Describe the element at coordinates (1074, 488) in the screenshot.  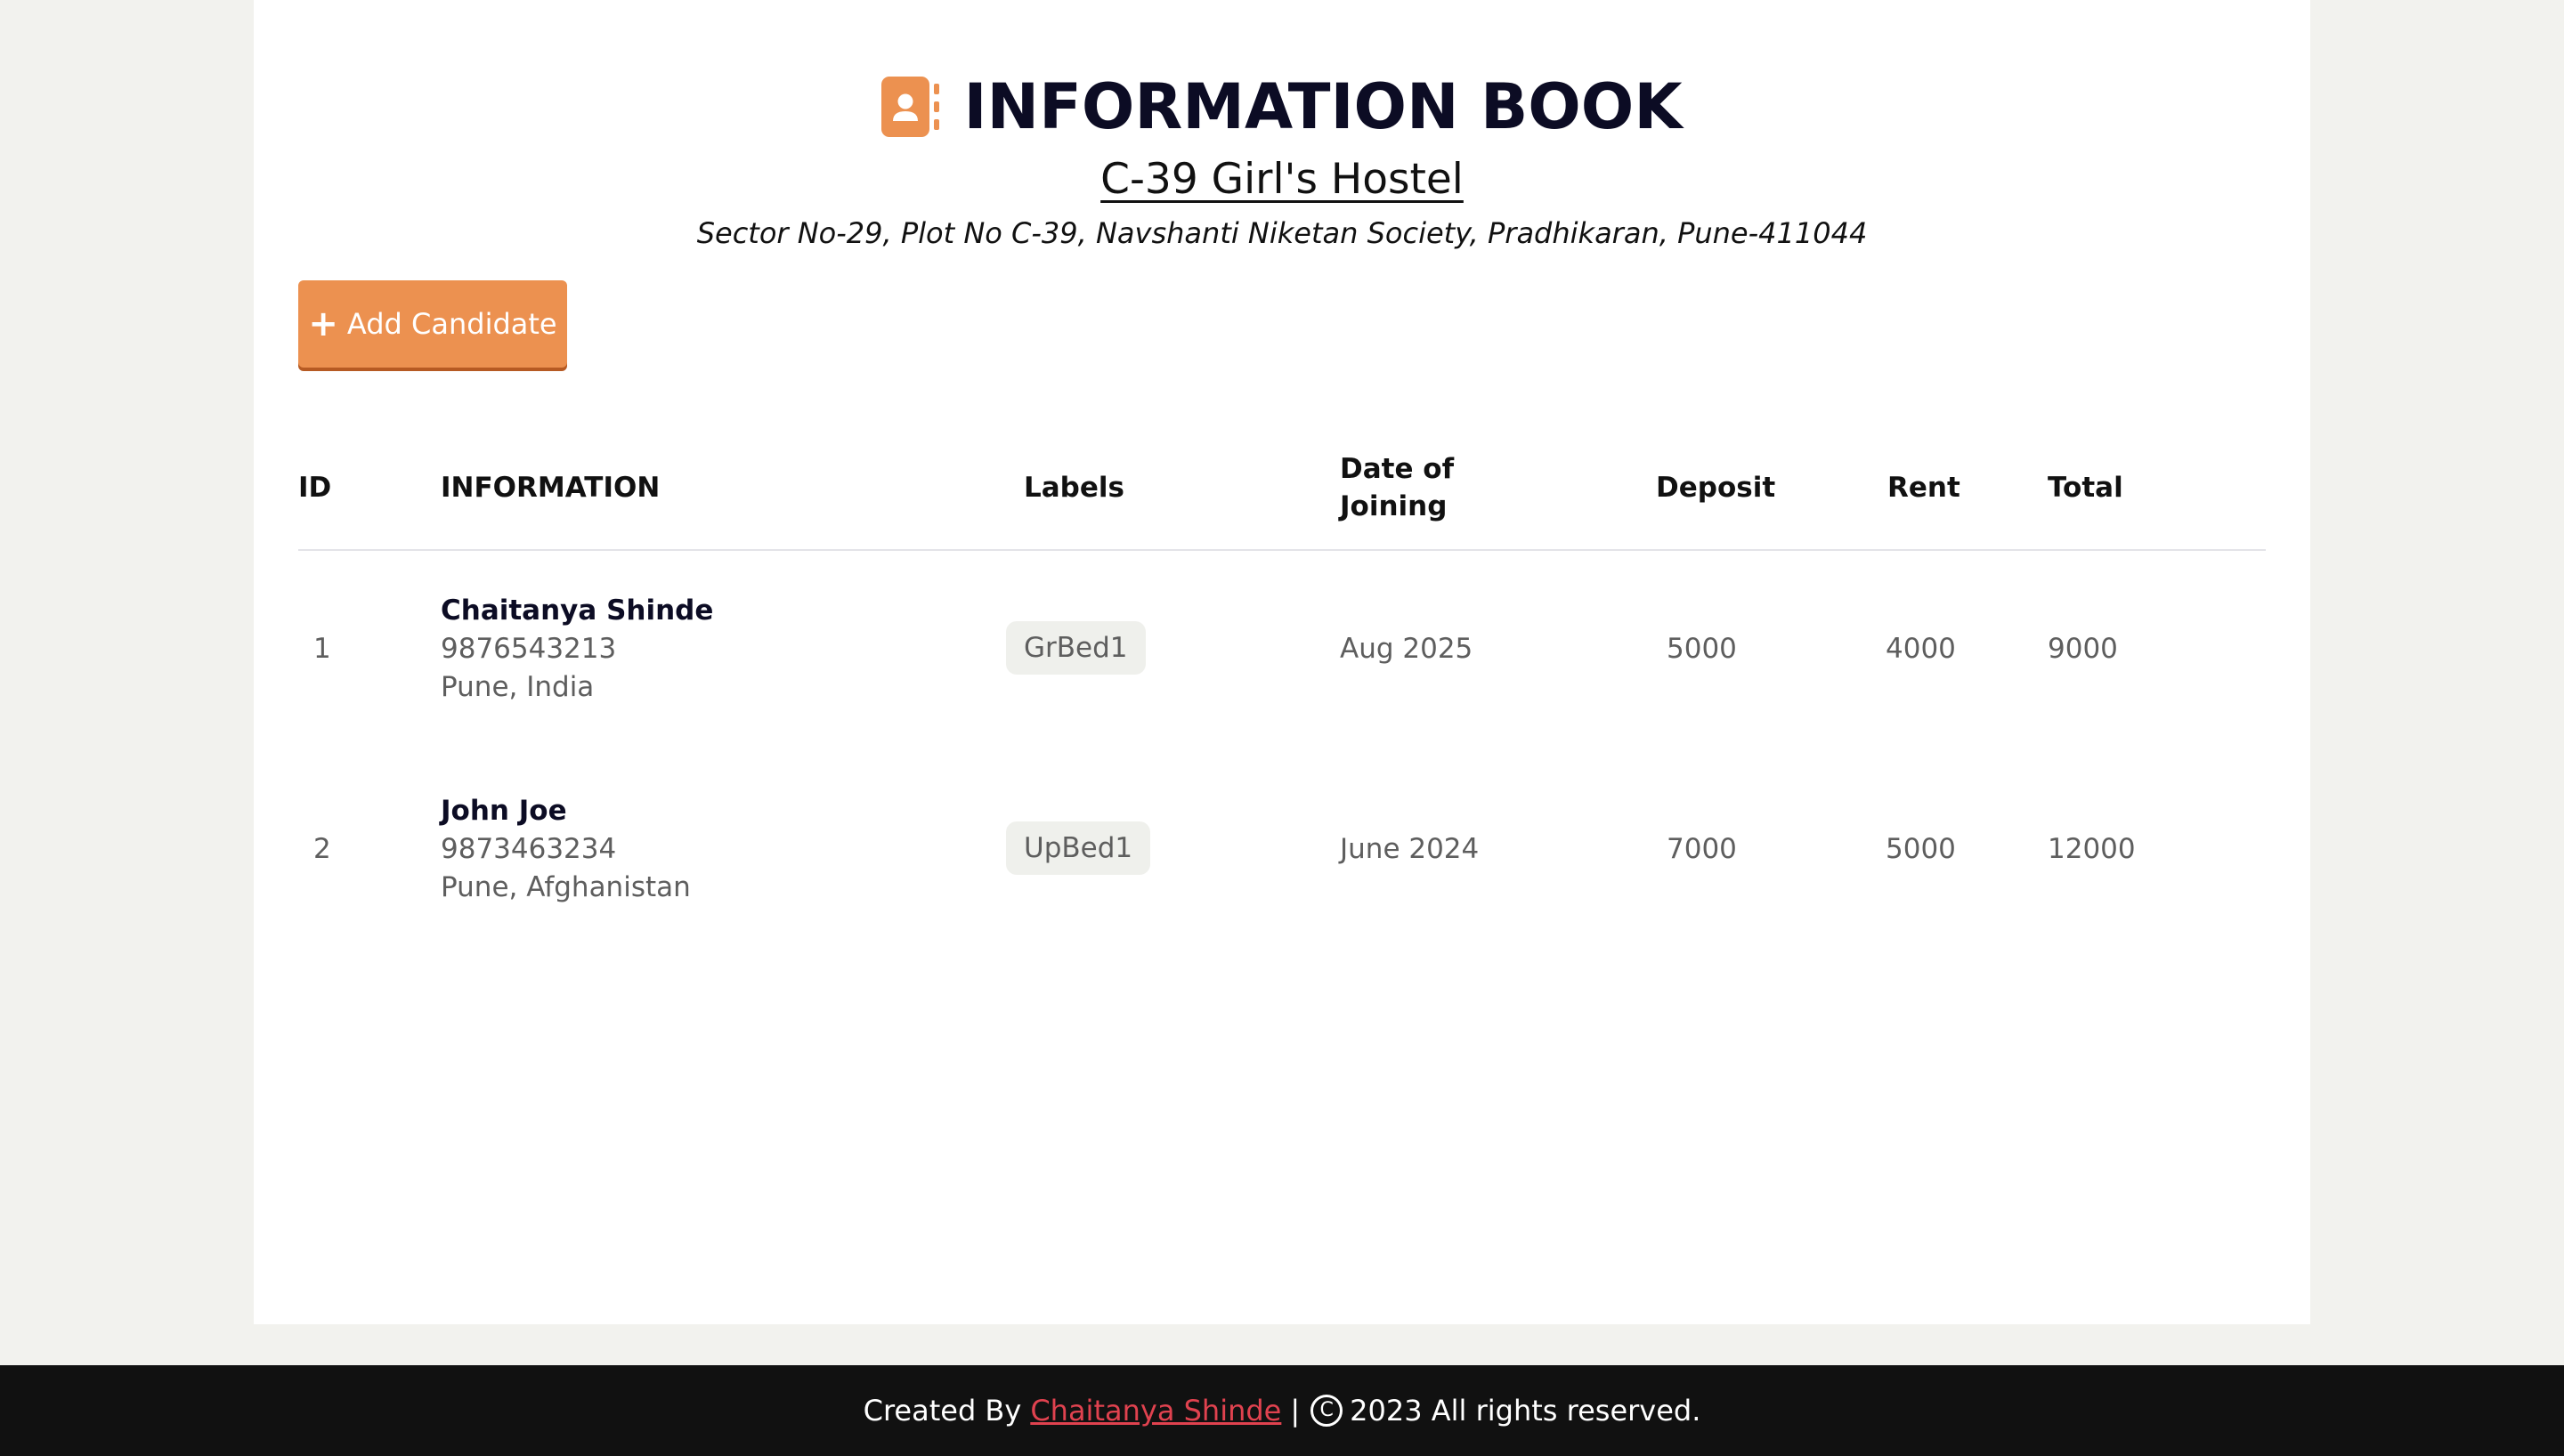
I see `column-header-labels: Labels` at that location.